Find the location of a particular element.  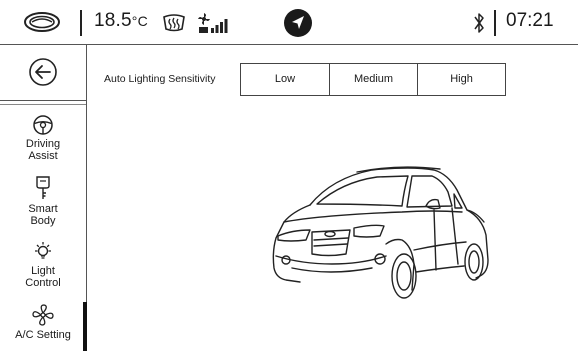

light-bulb-icon is located at coordinates (43, 250).